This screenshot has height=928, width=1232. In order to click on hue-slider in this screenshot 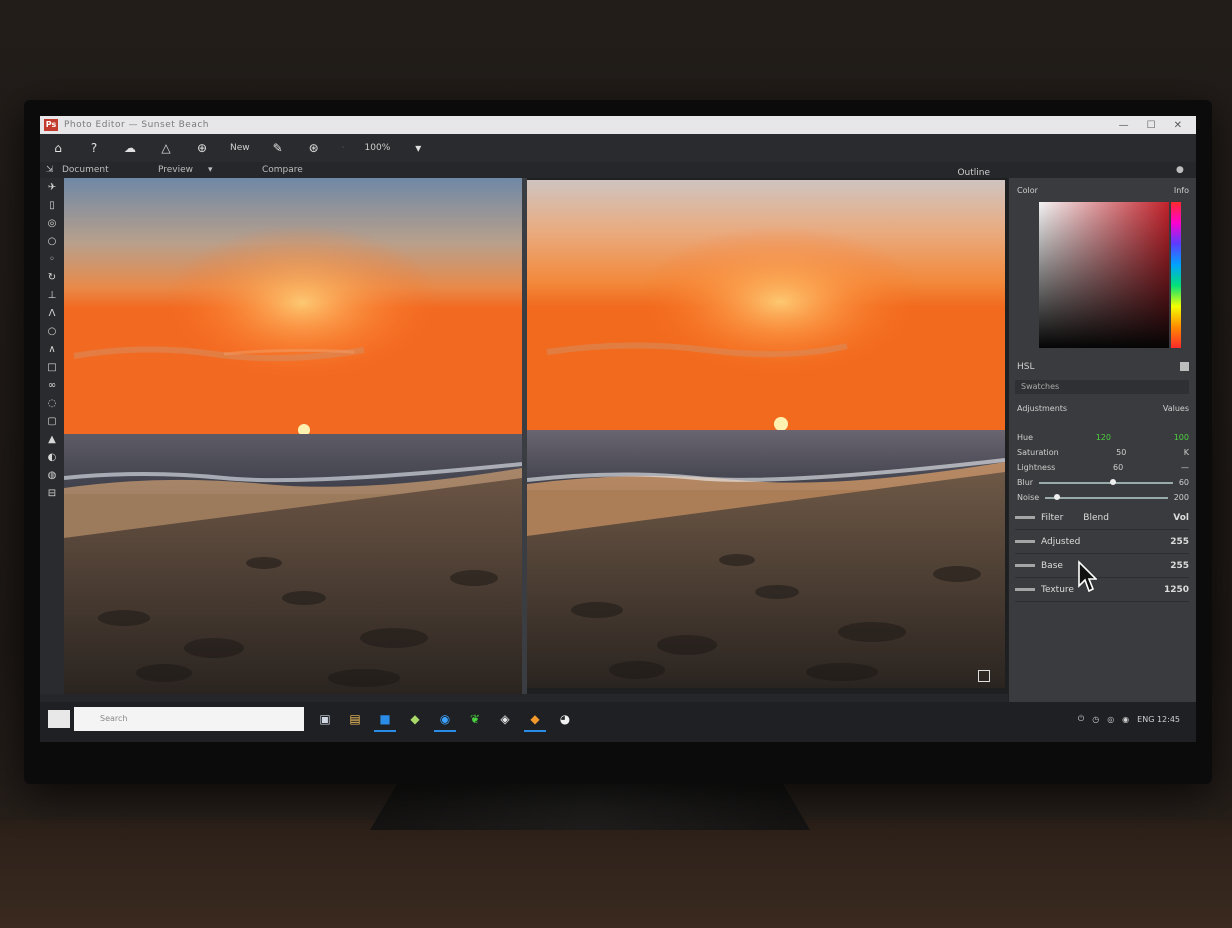, I will do `click(1176, 275)`.